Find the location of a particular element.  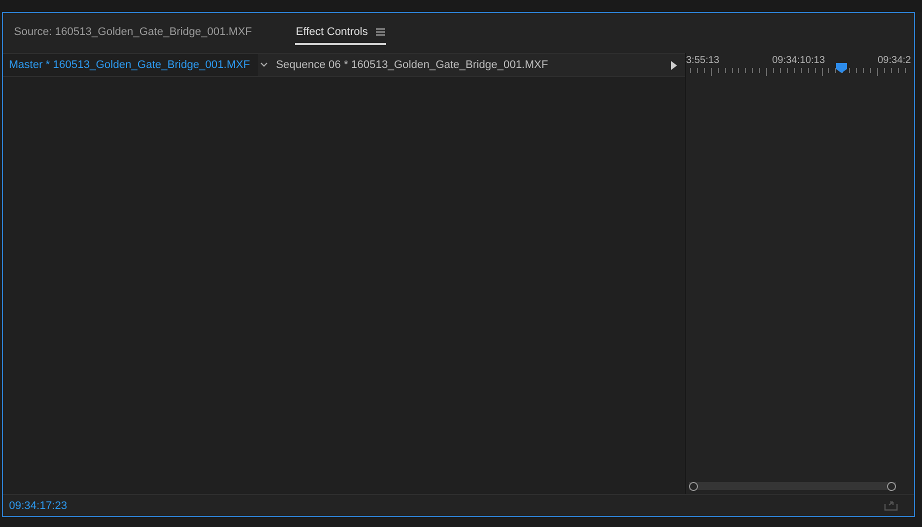

ruler-time-label: 09:34:2 is located at coordinates (894, 61).